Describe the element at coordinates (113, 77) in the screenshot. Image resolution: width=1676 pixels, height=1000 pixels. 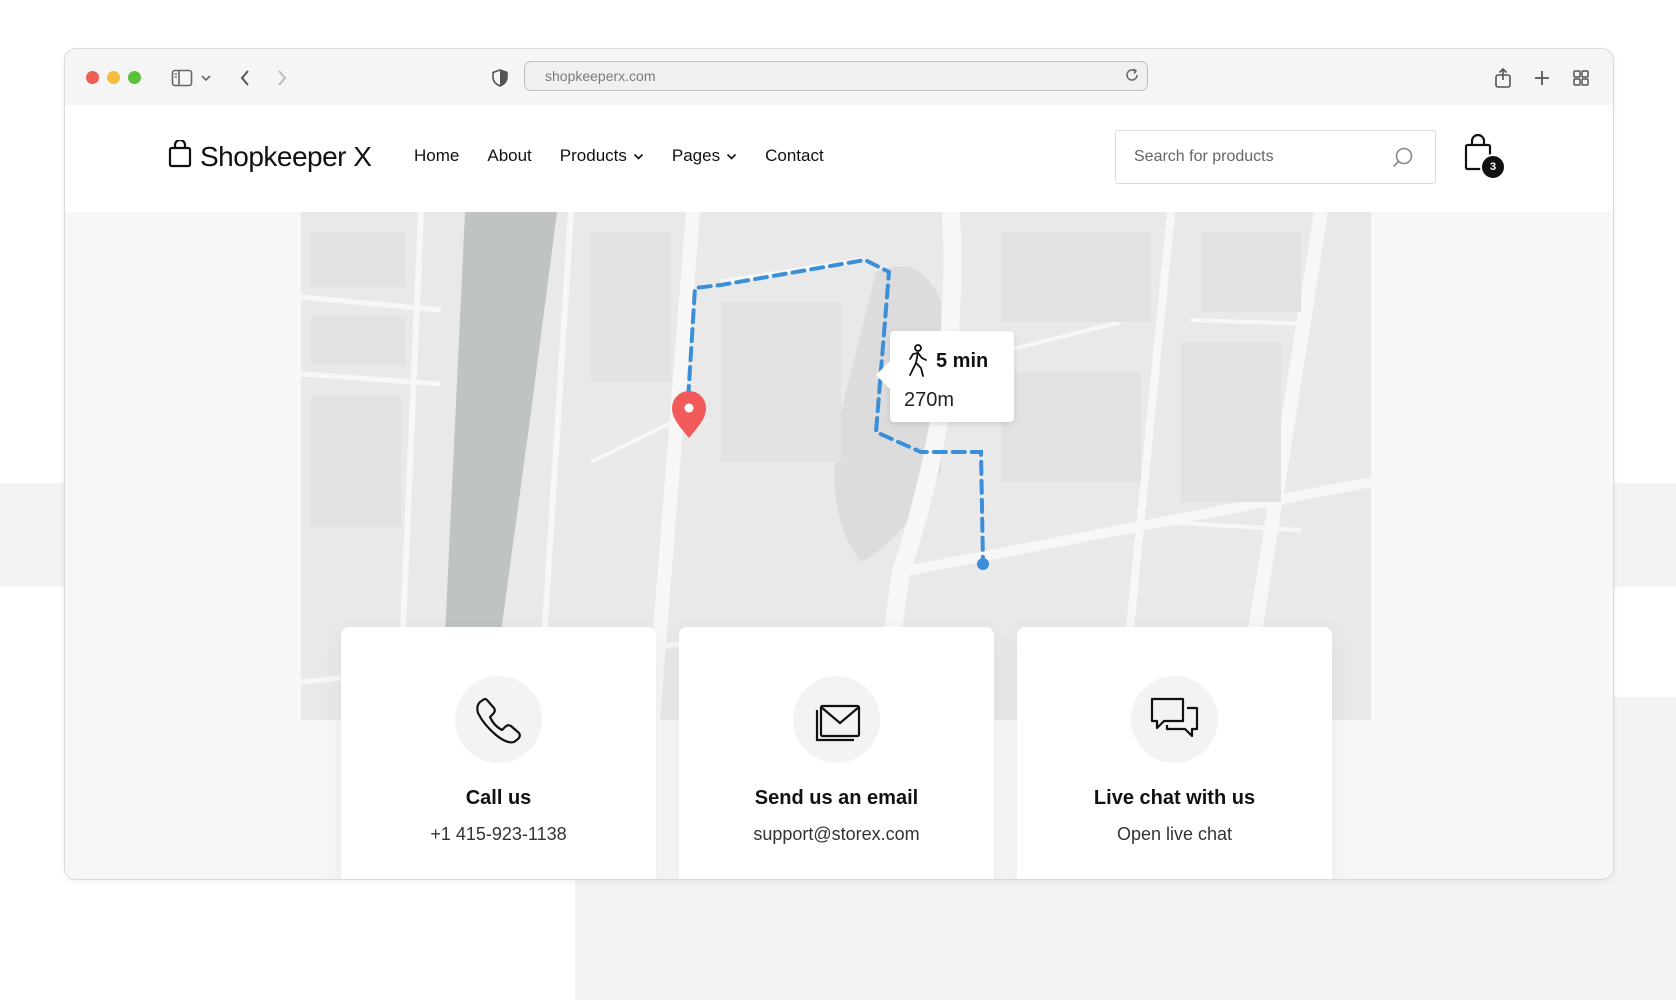
I see `minimize-window-button` at that location.